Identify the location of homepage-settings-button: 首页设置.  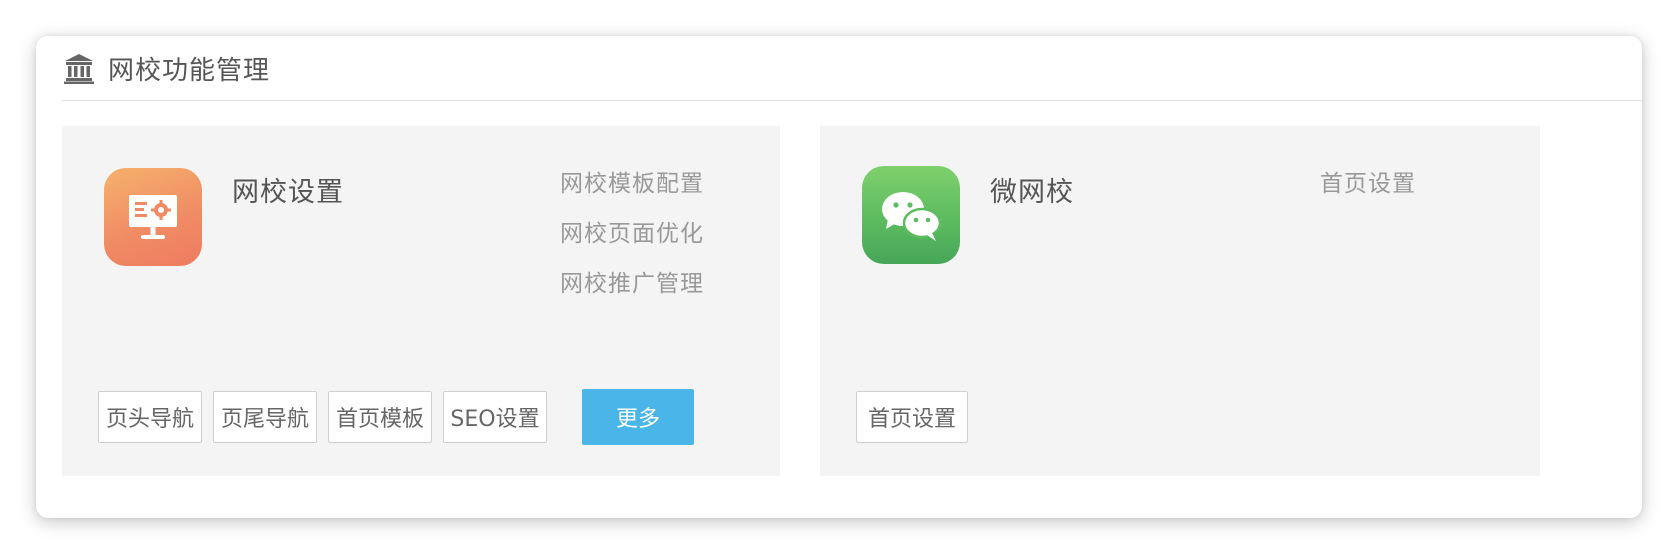
(912, 417).